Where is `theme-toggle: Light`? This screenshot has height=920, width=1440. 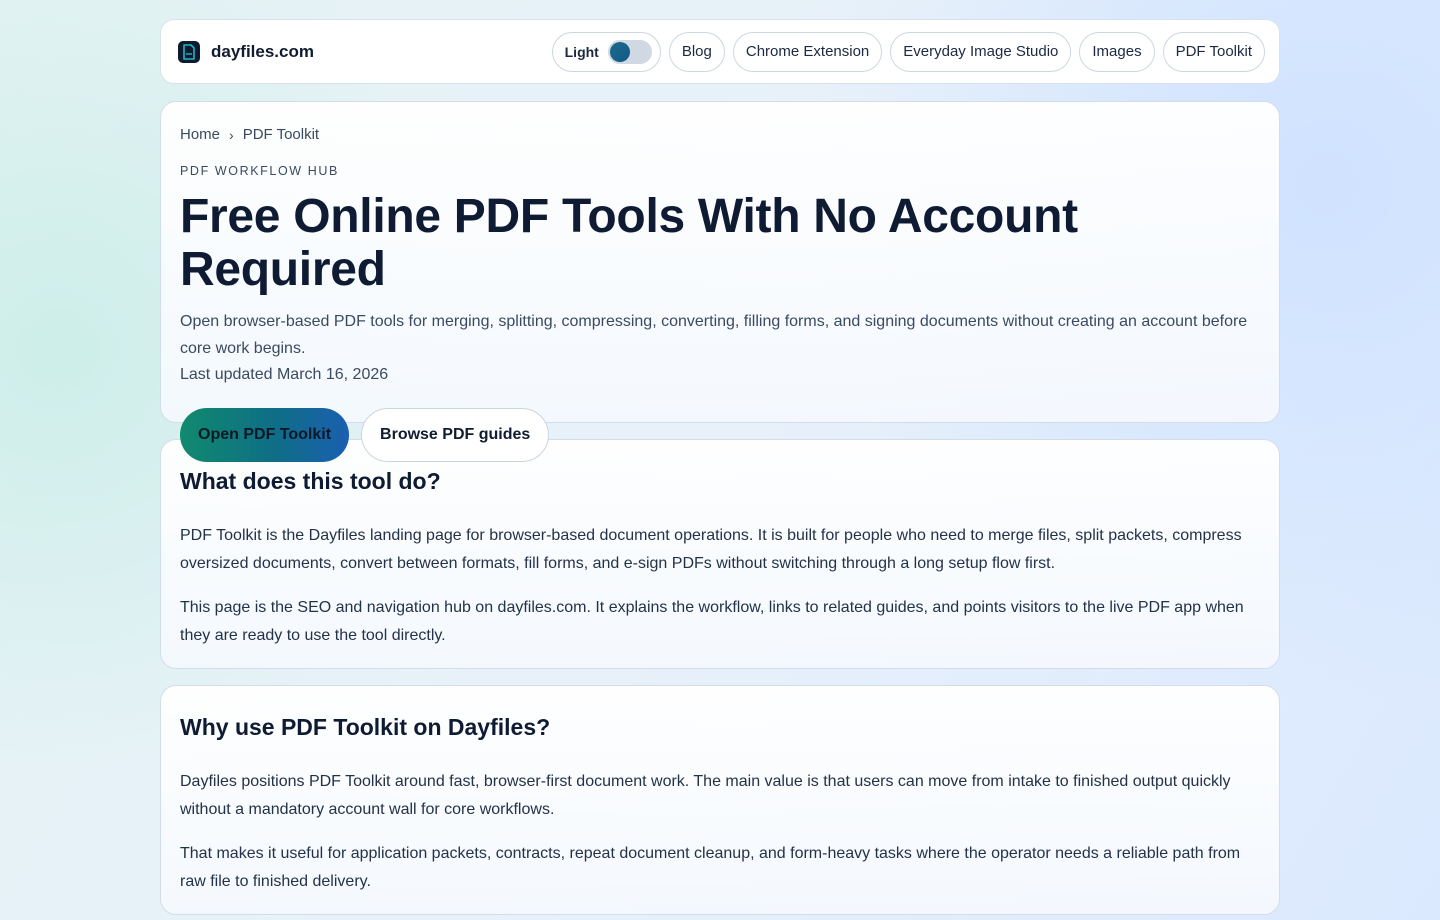 theme-toggle: Light is located at coordinates (606, 51).